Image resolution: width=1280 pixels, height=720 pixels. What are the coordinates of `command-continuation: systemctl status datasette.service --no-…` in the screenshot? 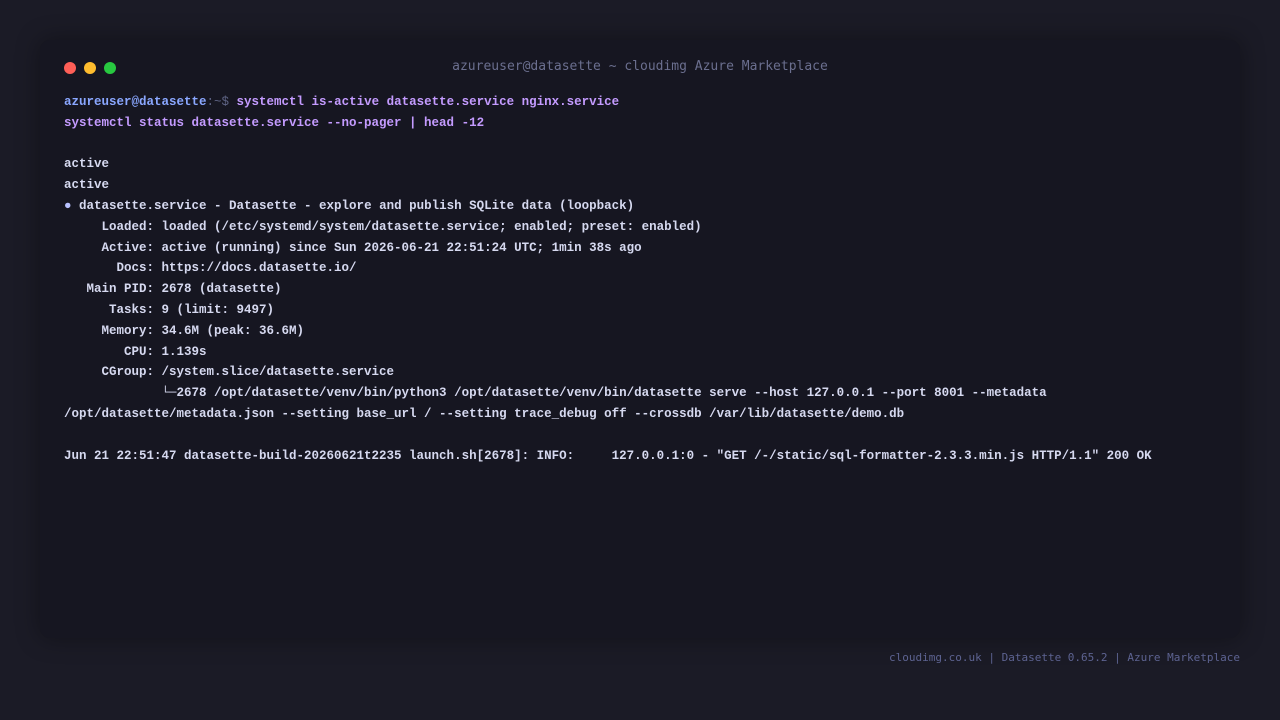 It's located at (274, 122).